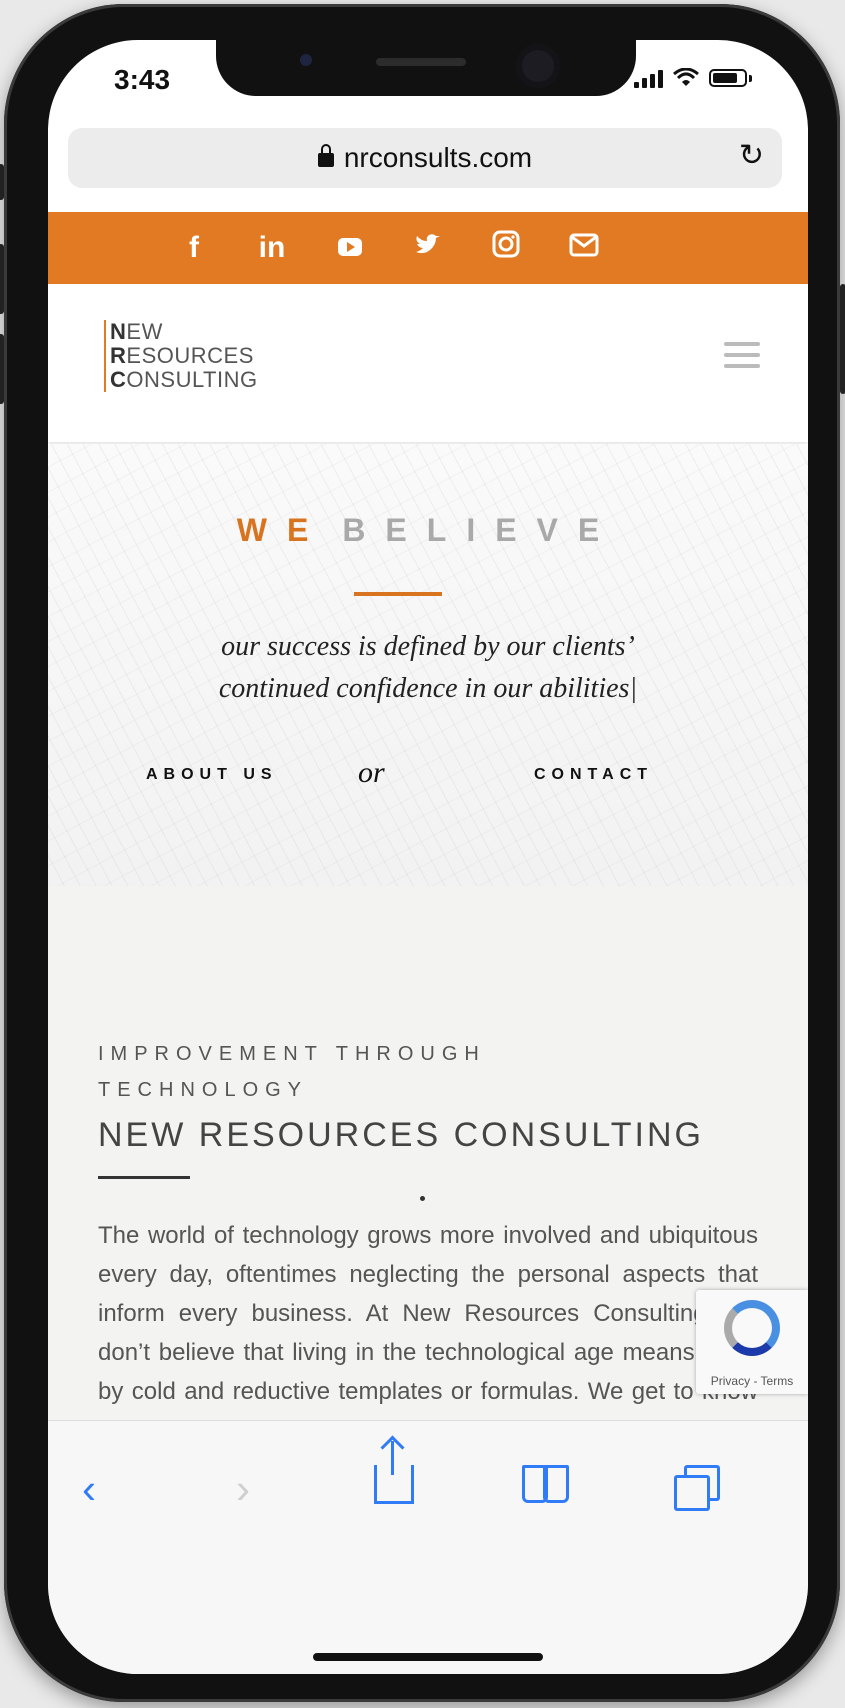 The image size is (845, 1708). Describe the element at coordinates (697, 1488) in the screenshot. I see `tabs-icon` at that location.